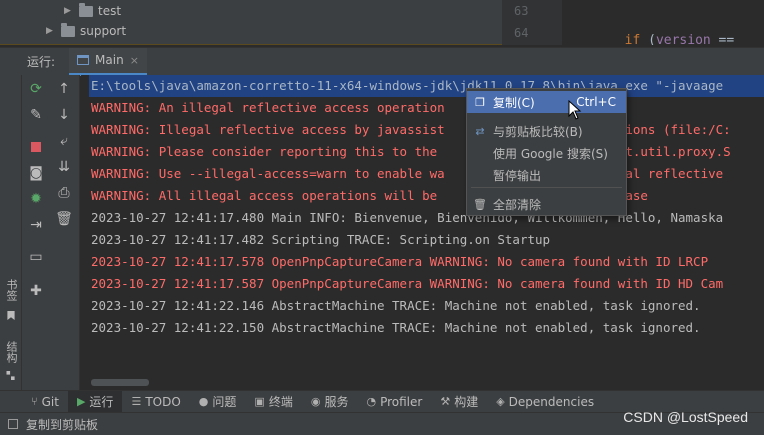 This screenshot has height=435, width=764. I want to click on menu-item-clear-all: 🗑 全部清除, so click(546, 204).